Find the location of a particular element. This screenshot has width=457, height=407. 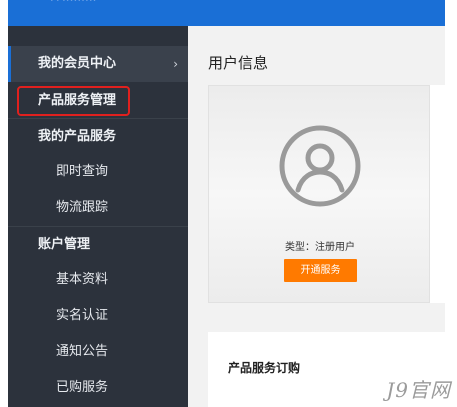

sidebar-item-my-product-services: 我的产品服务 is located at coordinates (98, 137).